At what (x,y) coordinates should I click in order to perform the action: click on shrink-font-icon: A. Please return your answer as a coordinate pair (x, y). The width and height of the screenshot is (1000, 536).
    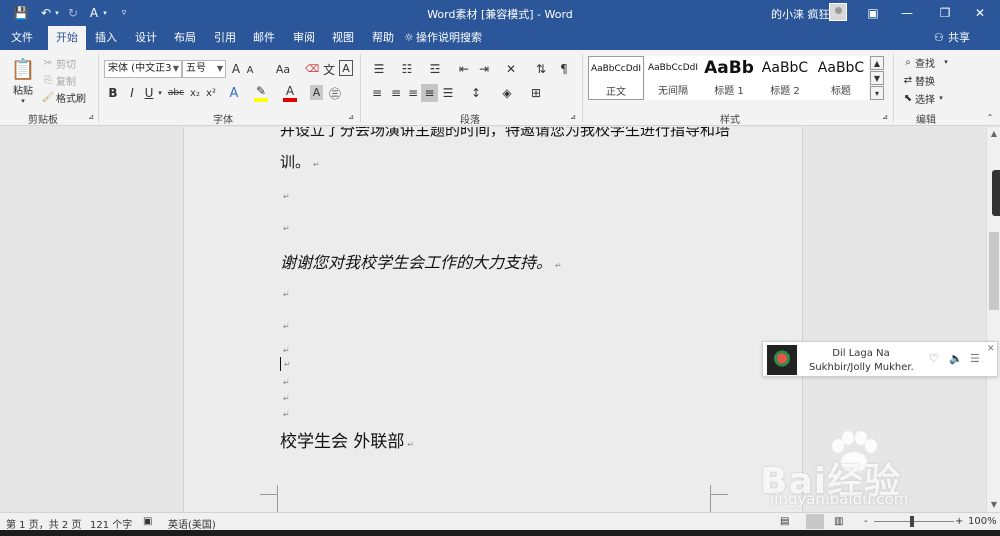
    Looking at the image, I should click on (250, 70).